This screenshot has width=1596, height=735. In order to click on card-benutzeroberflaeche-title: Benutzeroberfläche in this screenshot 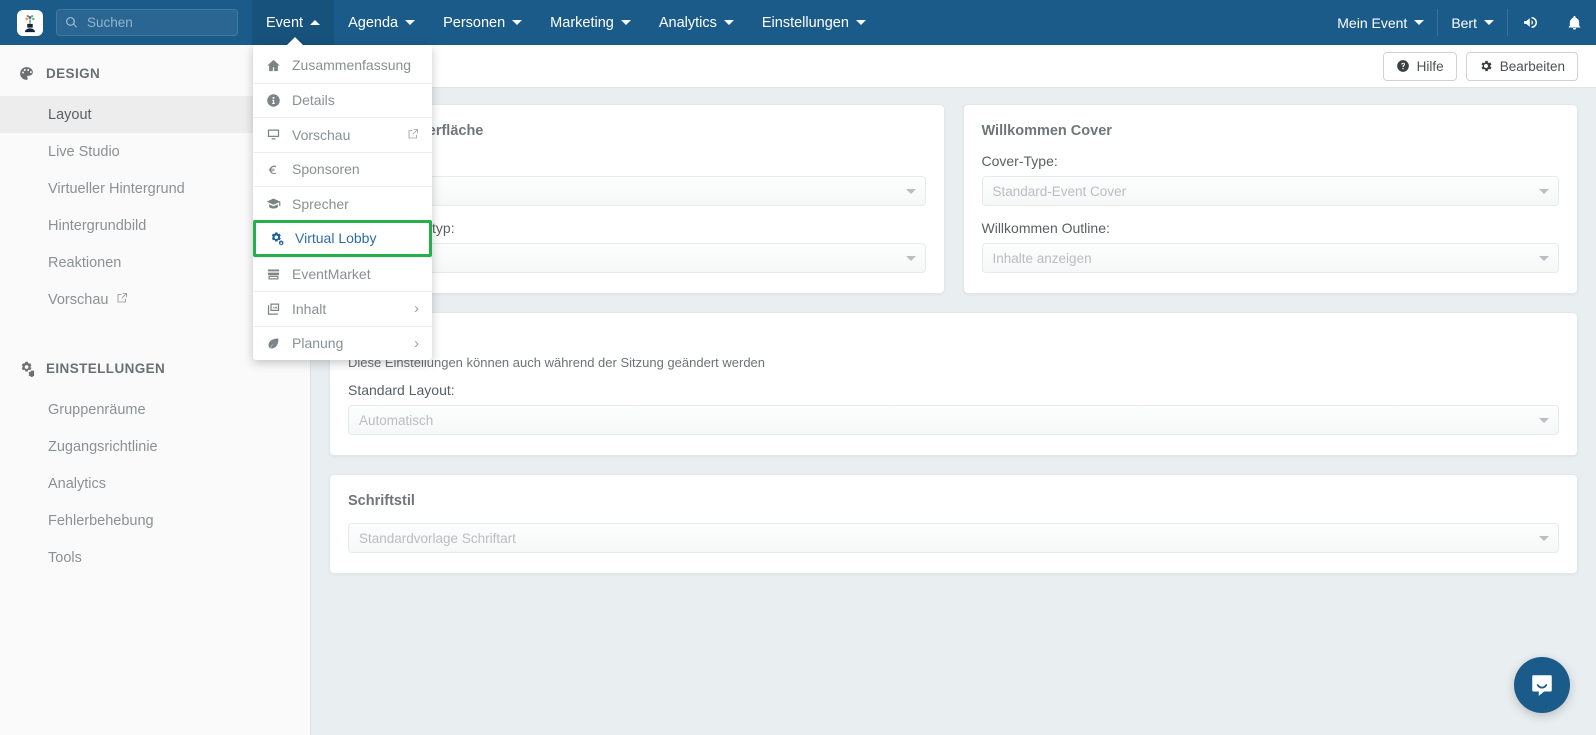, I will do `click(637, 131)`.